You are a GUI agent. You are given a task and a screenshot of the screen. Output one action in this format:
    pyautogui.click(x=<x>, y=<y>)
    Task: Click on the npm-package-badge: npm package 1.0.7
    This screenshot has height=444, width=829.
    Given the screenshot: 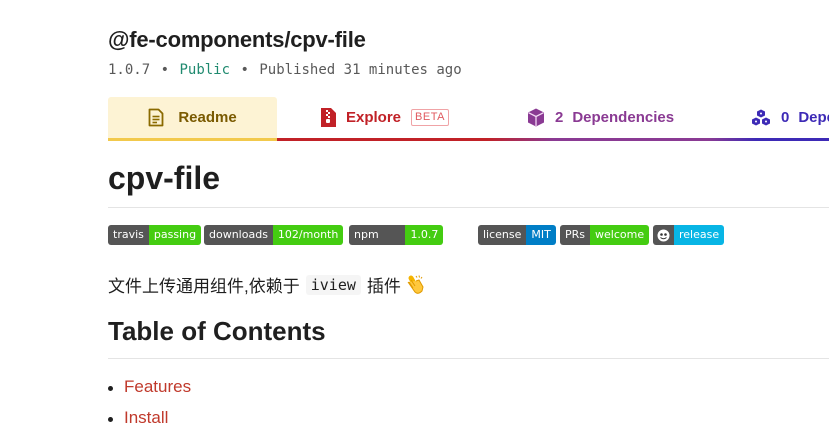 What is the action you would take?
    pyautogui.click(x=396, y=235)
    